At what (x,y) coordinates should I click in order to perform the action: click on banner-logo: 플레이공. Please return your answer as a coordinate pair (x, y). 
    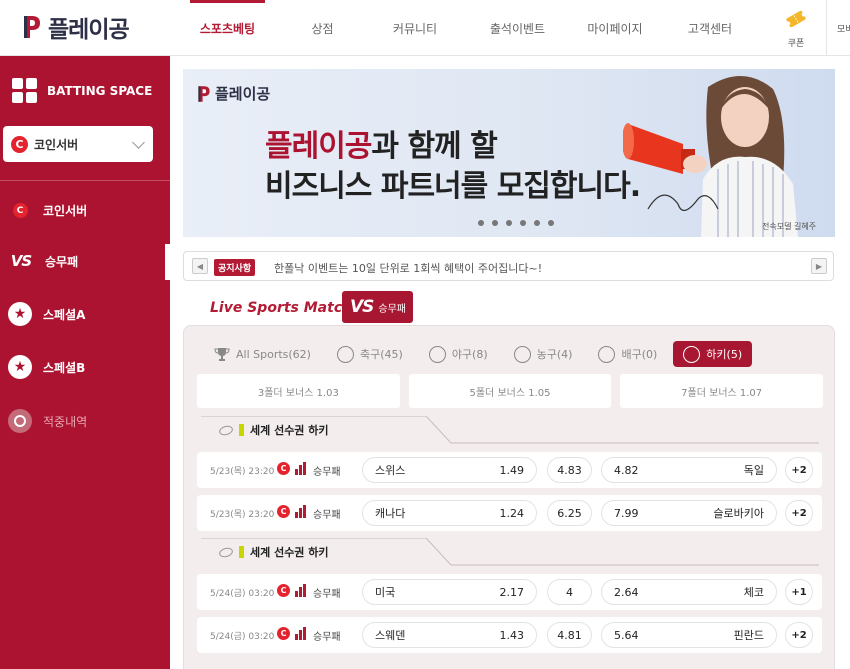
    Looking at the image, I should click on (233, 93).